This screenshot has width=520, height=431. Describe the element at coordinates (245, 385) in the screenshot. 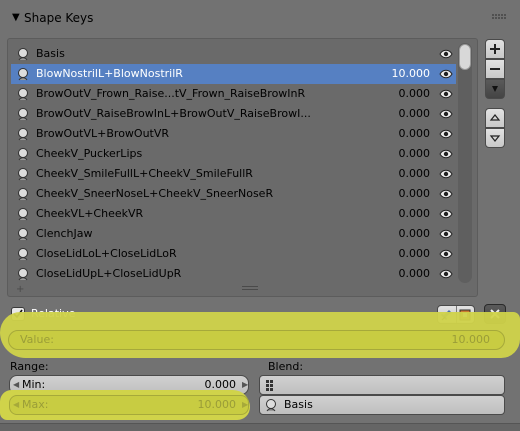

I see `min-increment-arrow-icon: ▶` at that location.